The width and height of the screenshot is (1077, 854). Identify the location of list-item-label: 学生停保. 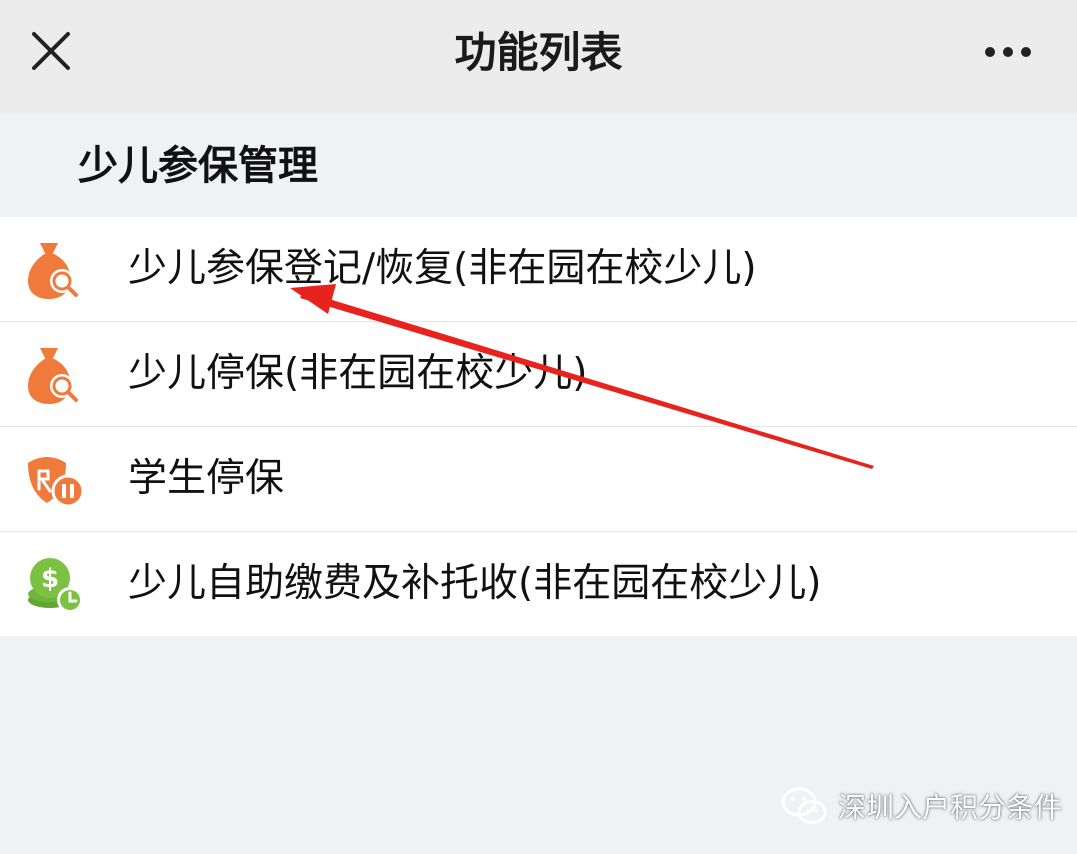
(206, 478).